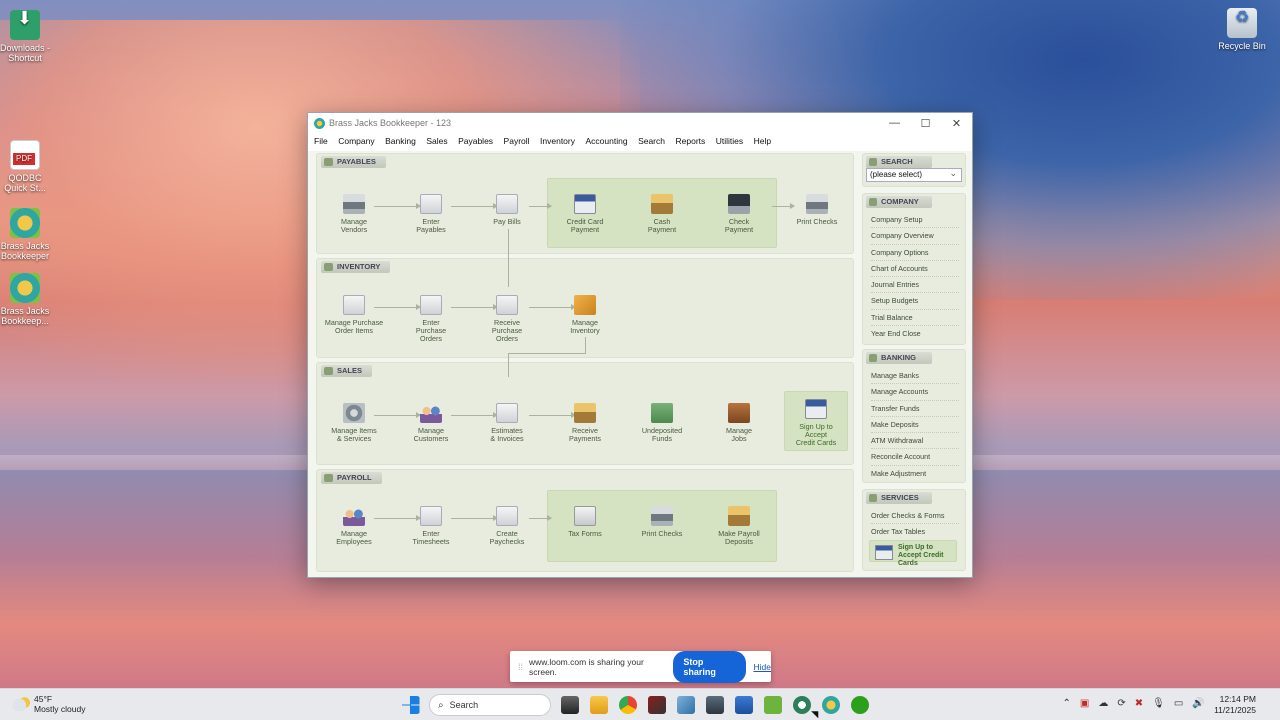  I want to click on credit-card-payment-node: Credit Card Payment, so click(585, 214).